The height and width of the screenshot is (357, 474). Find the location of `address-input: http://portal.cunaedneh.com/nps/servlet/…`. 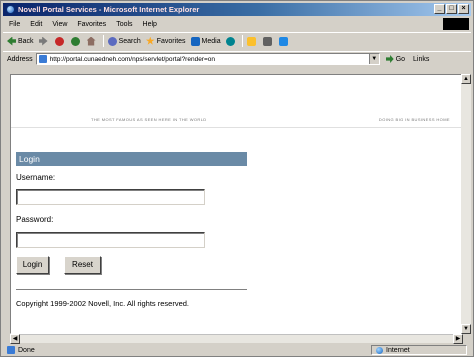

address-input: http://portal.cunaedneh.com/nps/servlet/… is located at coordinates (207, 59).